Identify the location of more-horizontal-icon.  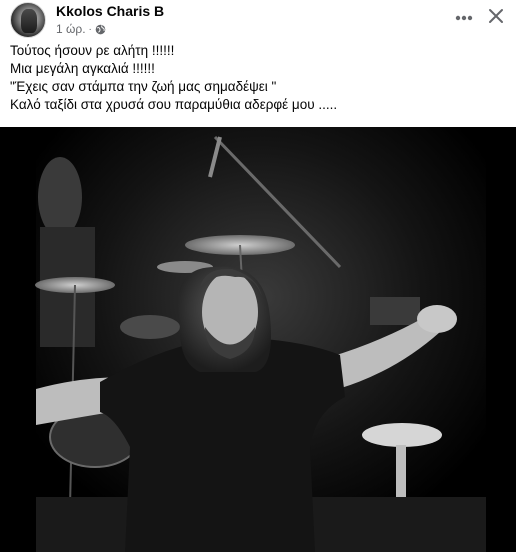
(464, 18).